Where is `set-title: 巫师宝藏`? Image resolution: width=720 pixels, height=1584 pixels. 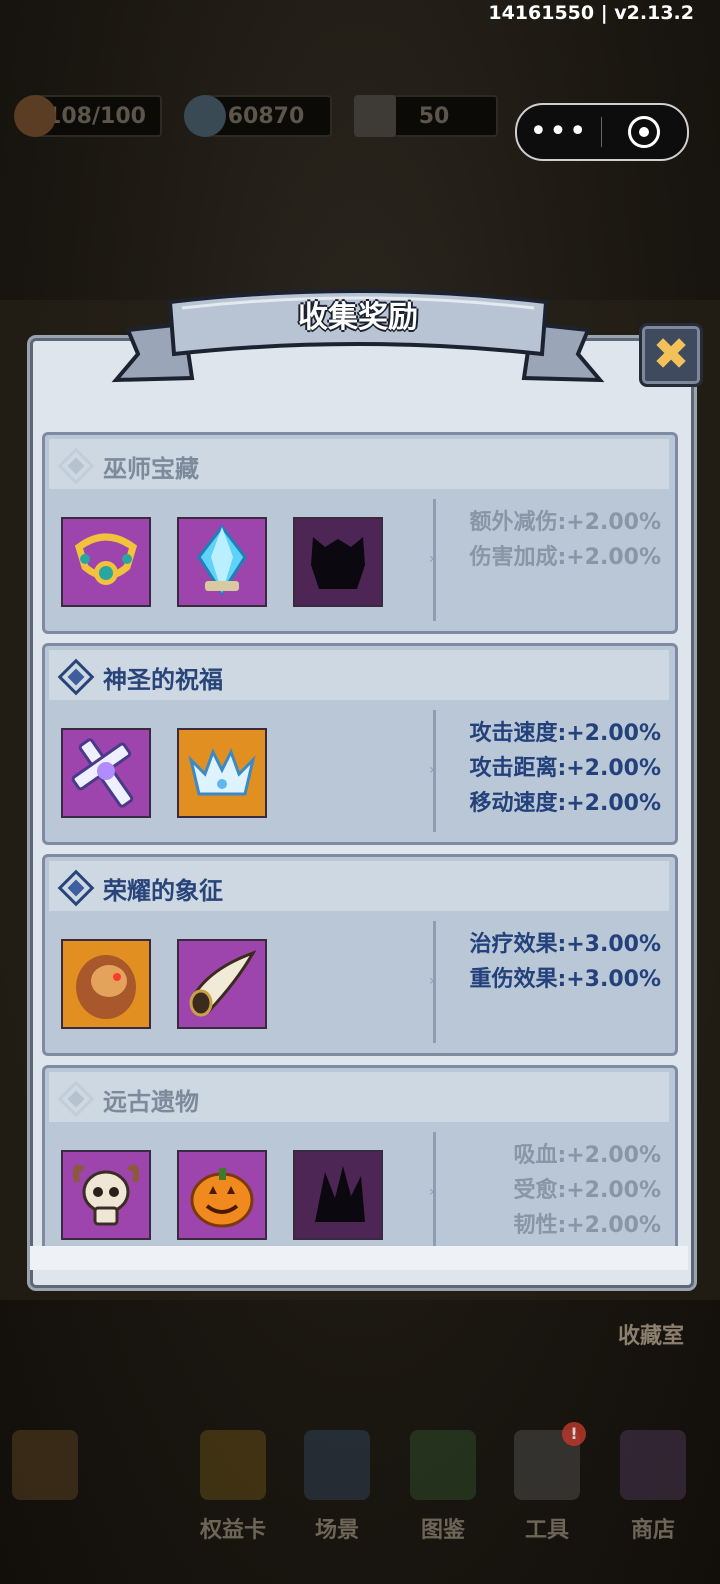 set-title: 巫师宝藏 is located at coordinates (151, 469).